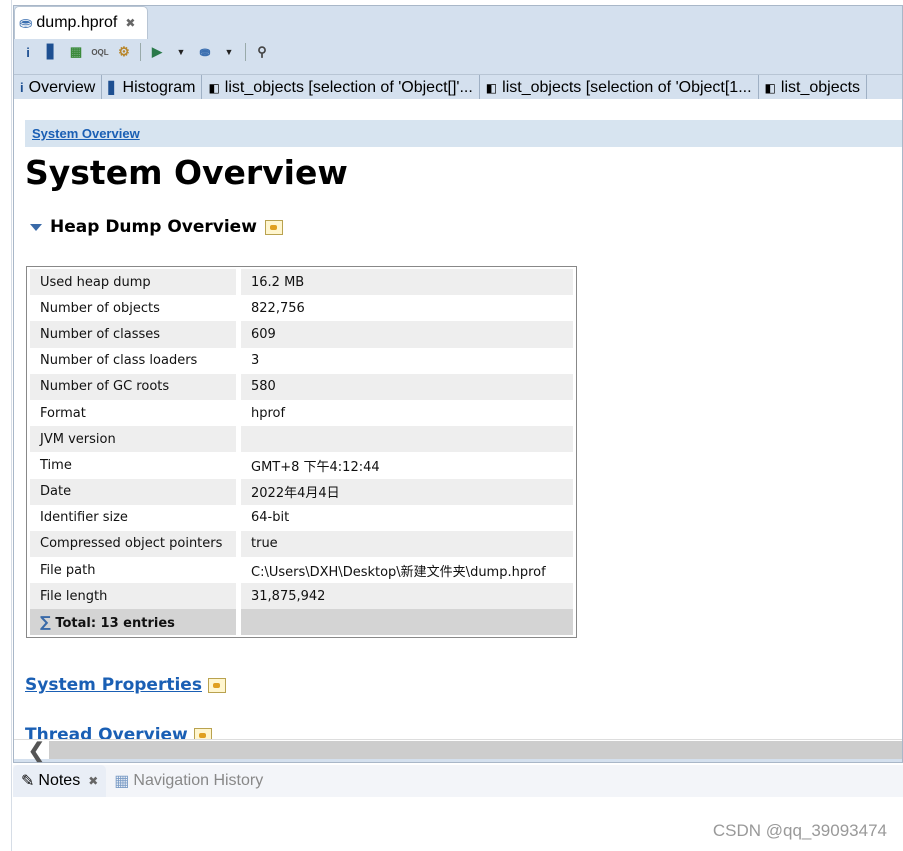  What do you see at coordinates (407, 596) in the screenshot?
I see `property-value: 31,875,942` at bounding box center [407, 596].